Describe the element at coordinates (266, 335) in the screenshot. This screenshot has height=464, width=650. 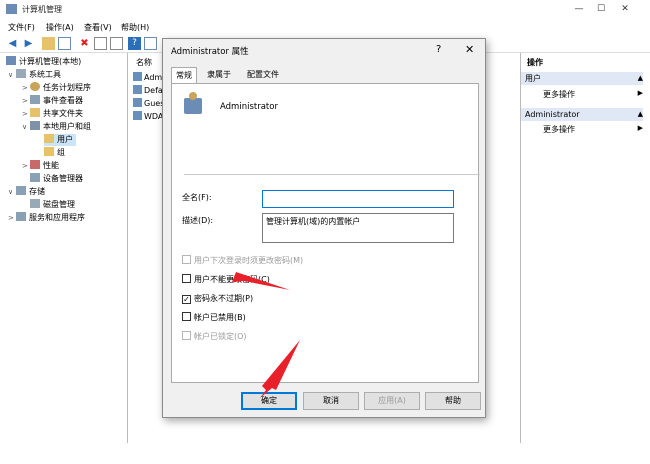
I see `annotation-overlay` at that location.